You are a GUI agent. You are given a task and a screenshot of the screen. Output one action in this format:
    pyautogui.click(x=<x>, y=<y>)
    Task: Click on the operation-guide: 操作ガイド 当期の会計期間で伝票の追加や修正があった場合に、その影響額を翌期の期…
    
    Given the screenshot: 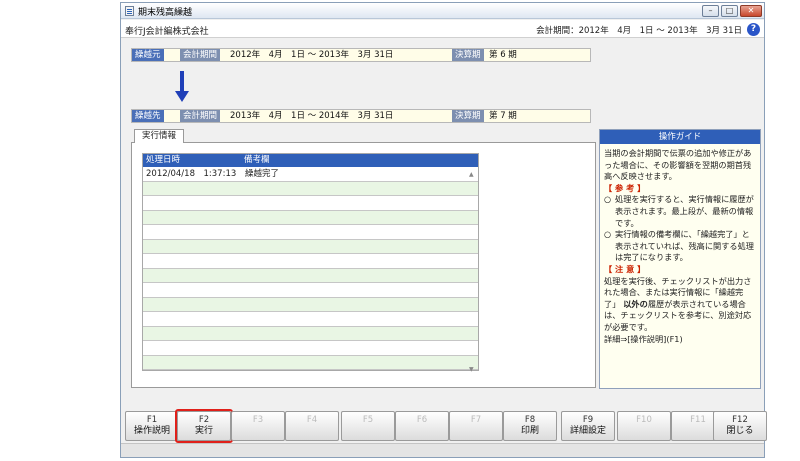 What is the action you would take?
    pyautogui.click(x=680, y=259)
    